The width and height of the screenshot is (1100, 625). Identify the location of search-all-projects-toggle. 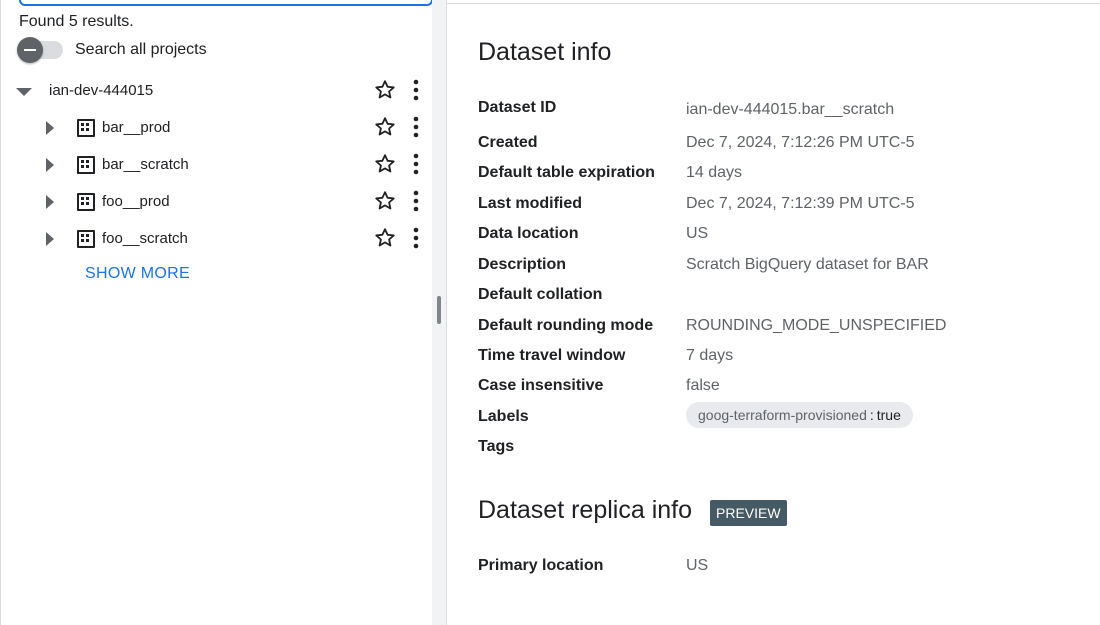
(40, 50).